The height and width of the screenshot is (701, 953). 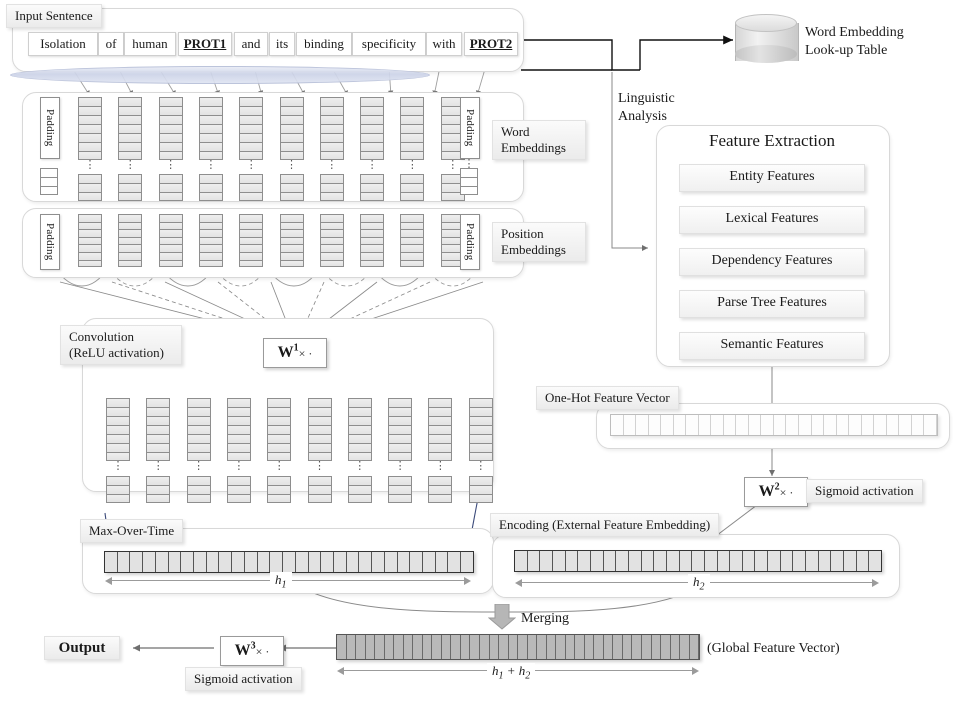 I want to click on word-embedding-col-0-top, so click(x=90, y=128).